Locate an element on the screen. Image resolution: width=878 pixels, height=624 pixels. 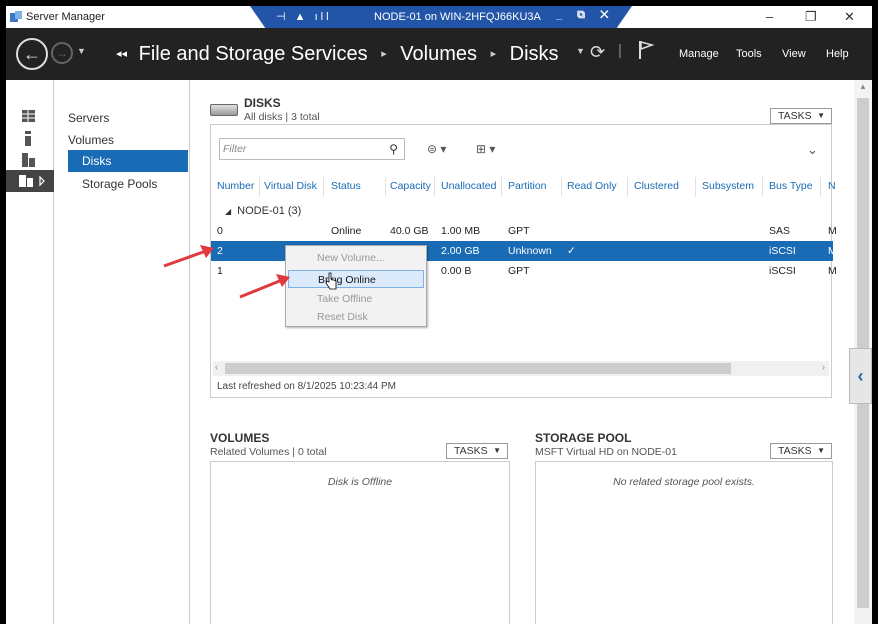
last-refreshed-text: Last refreshed on 8/1/2025 10:23:44 PM is located at coordinates (307, 386).